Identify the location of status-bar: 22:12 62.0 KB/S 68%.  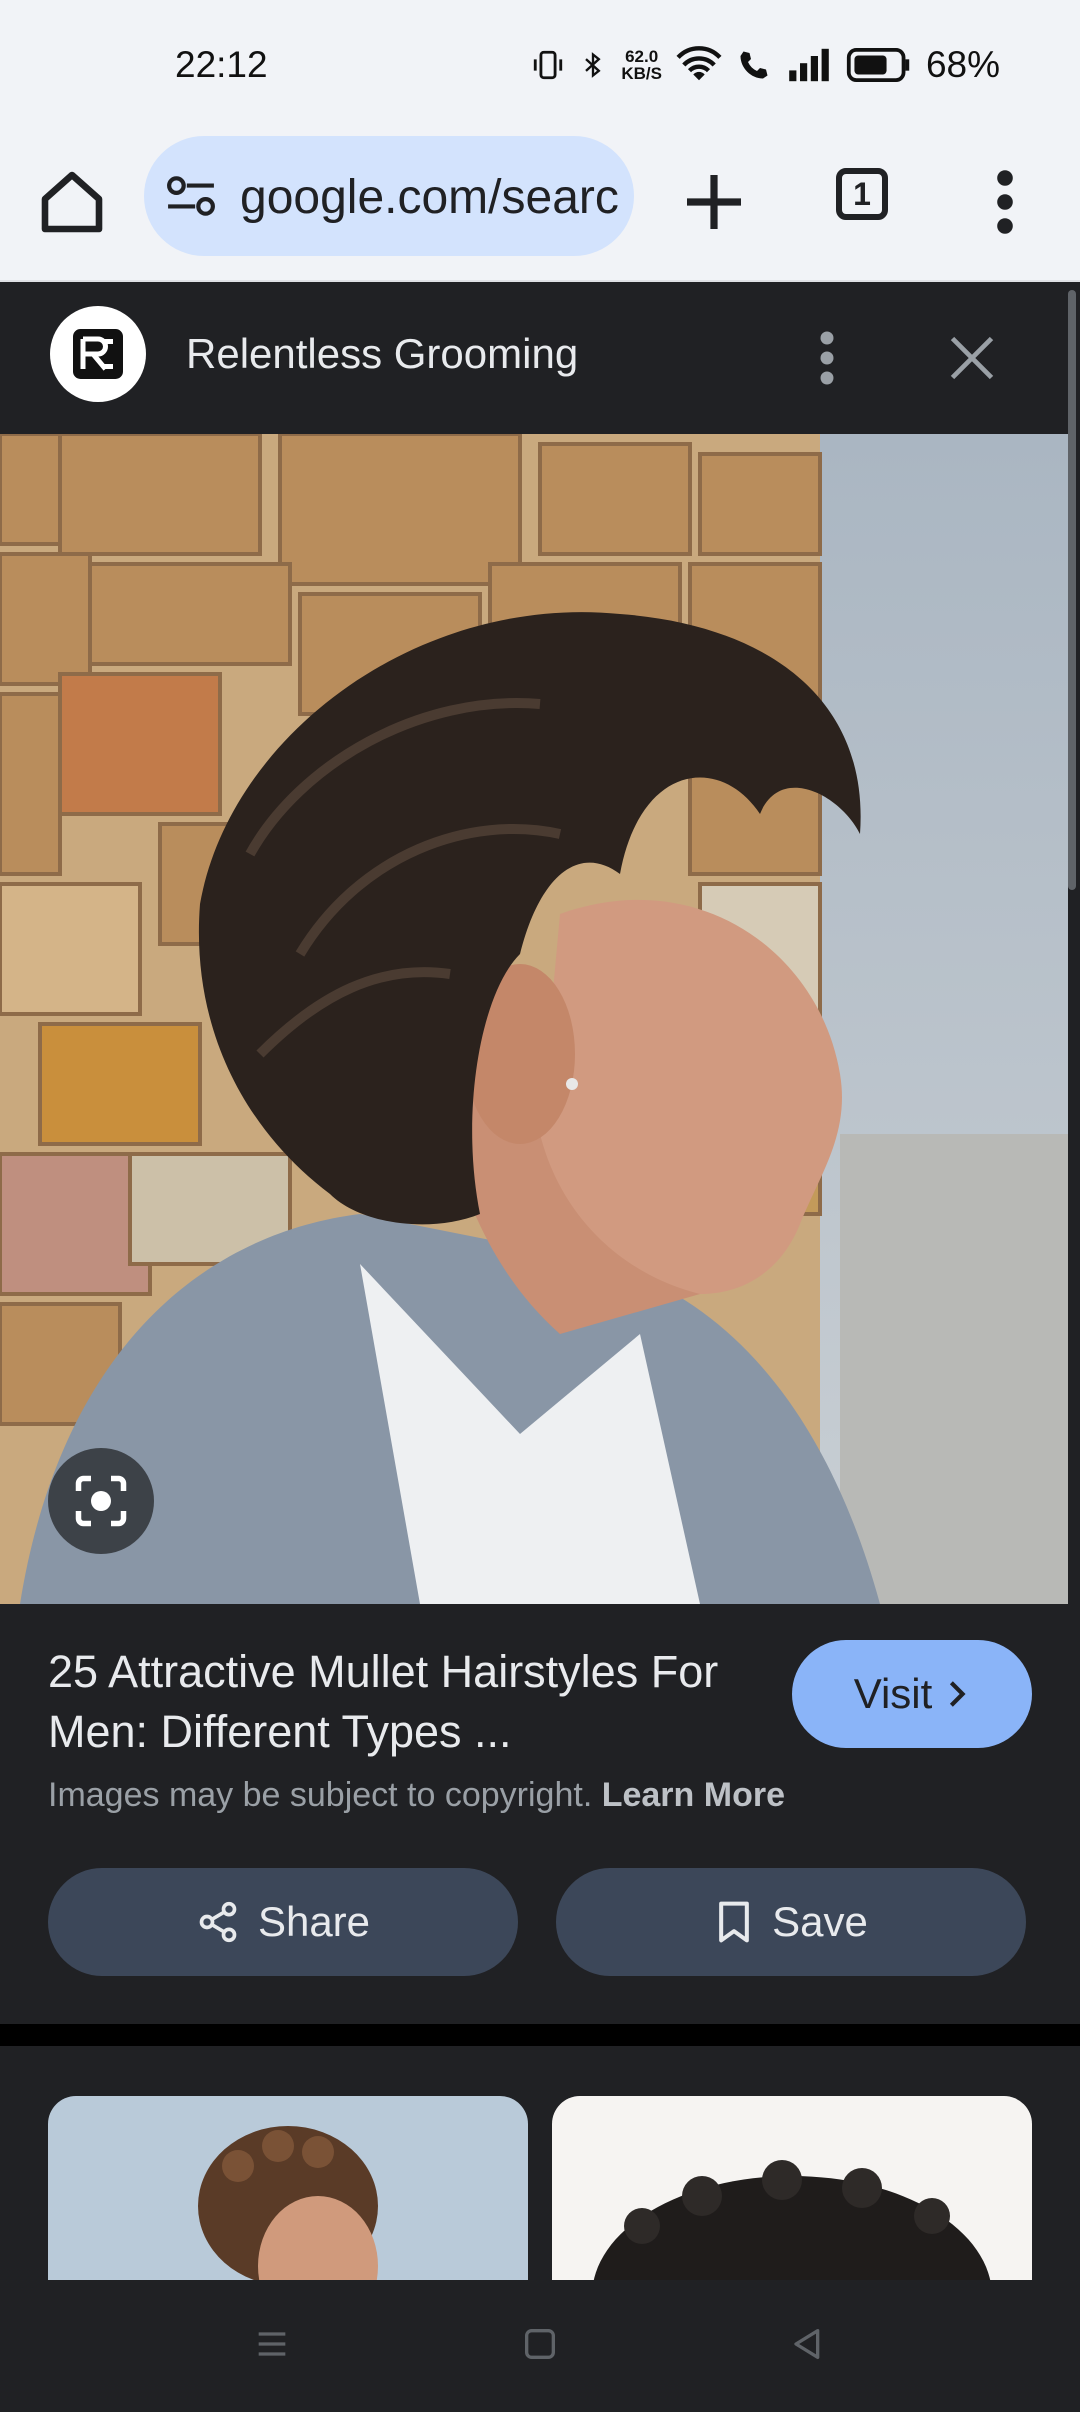
(540, 65).